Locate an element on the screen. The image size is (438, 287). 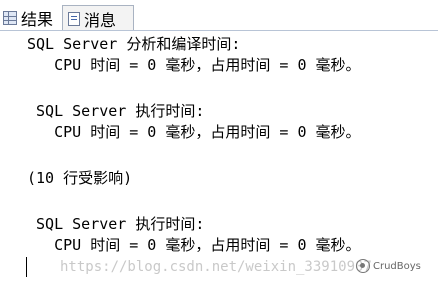
result-tab-bar: 结果 消息 is located at coordinates (219, 15).